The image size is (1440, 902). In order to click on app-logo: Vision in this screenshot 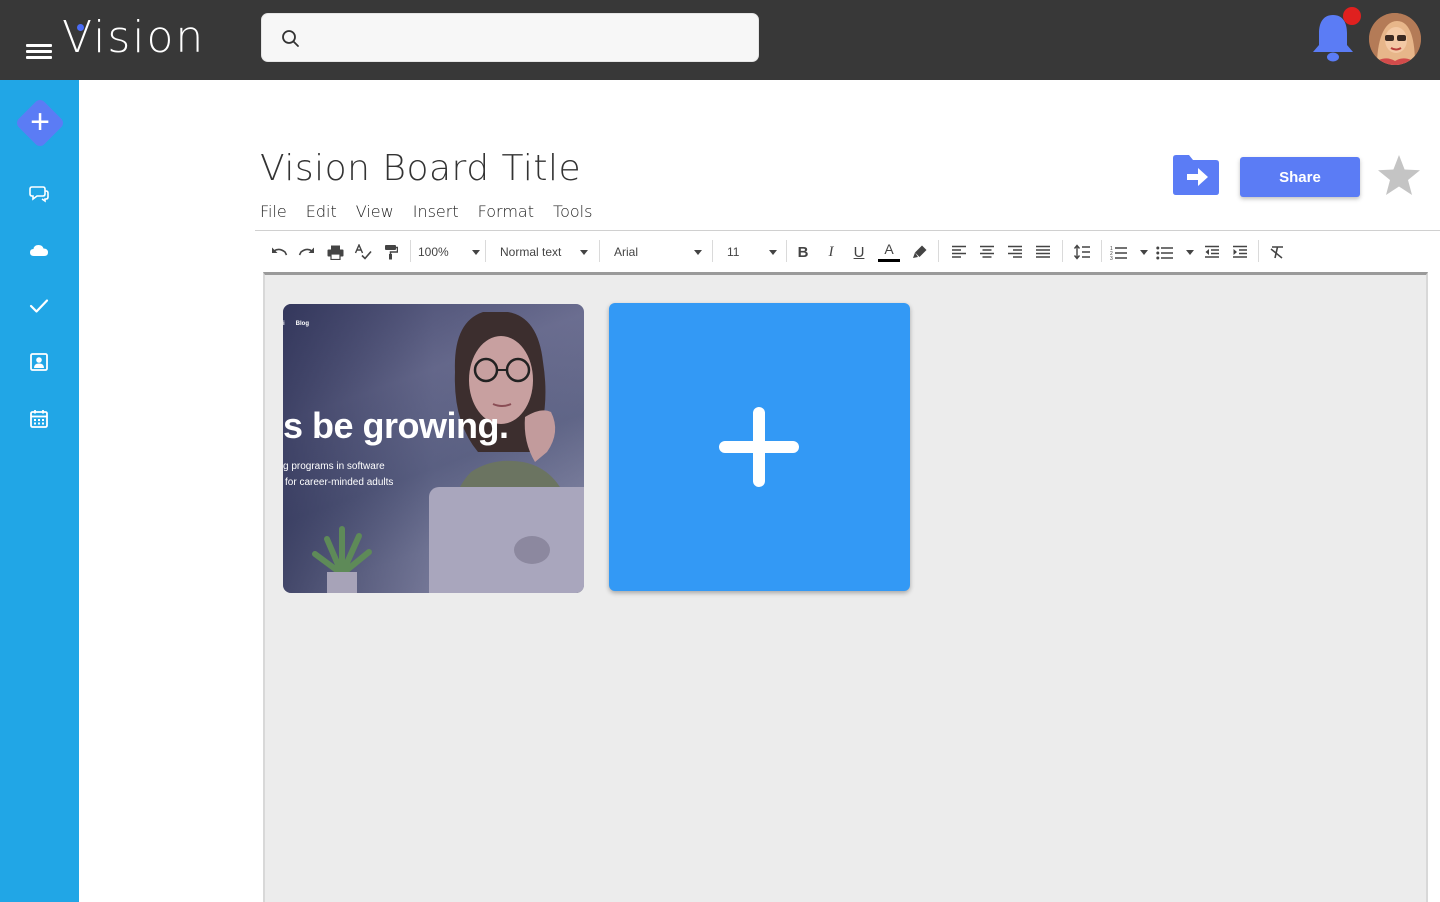, I will do `click(133, 38)`.